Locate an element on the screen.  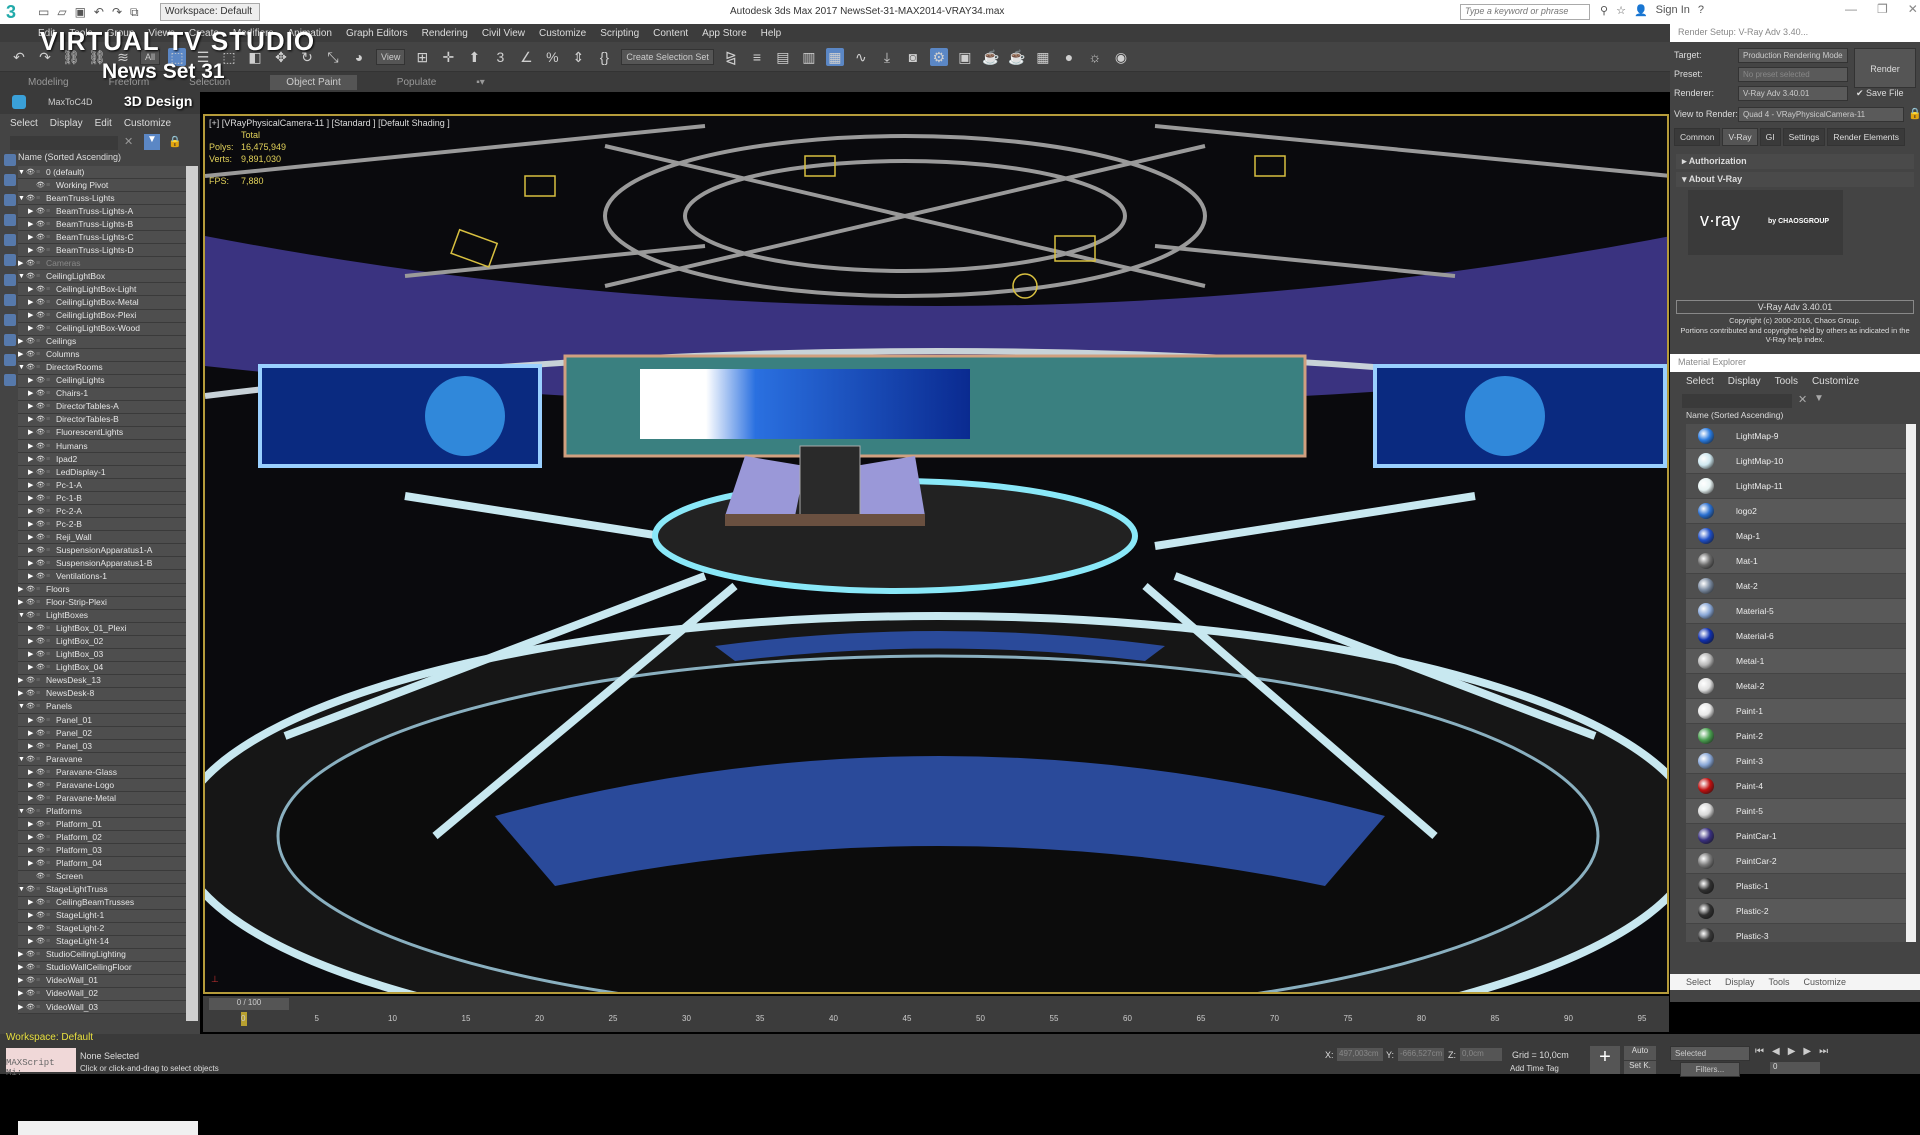
display-cameras-icon is located at coordinates (10, 220).